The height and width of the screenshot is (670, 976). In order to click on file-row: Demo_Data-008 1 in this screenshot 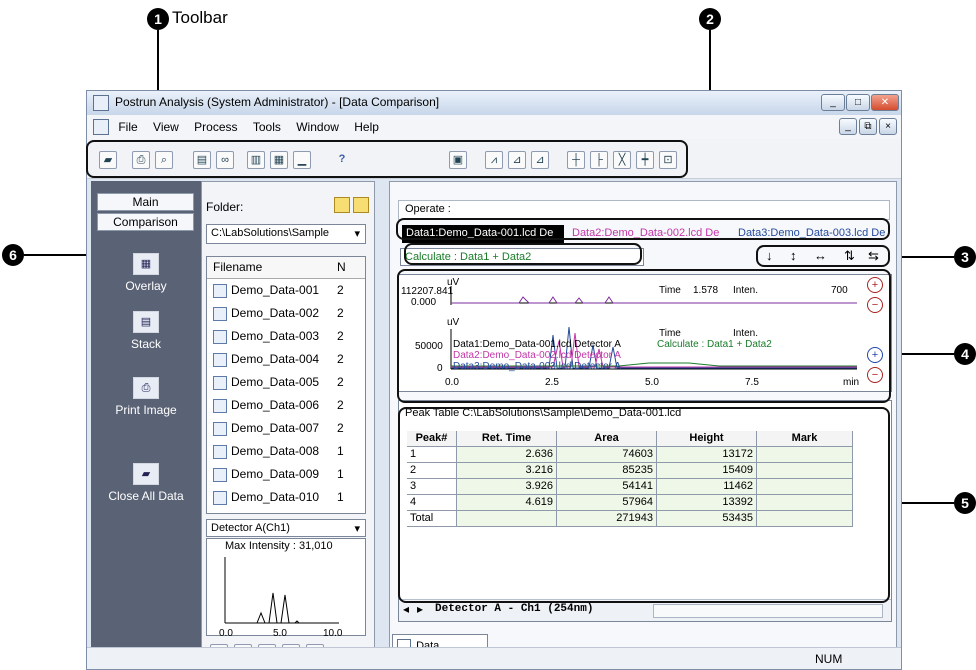, I will do `click(286, 451)`.